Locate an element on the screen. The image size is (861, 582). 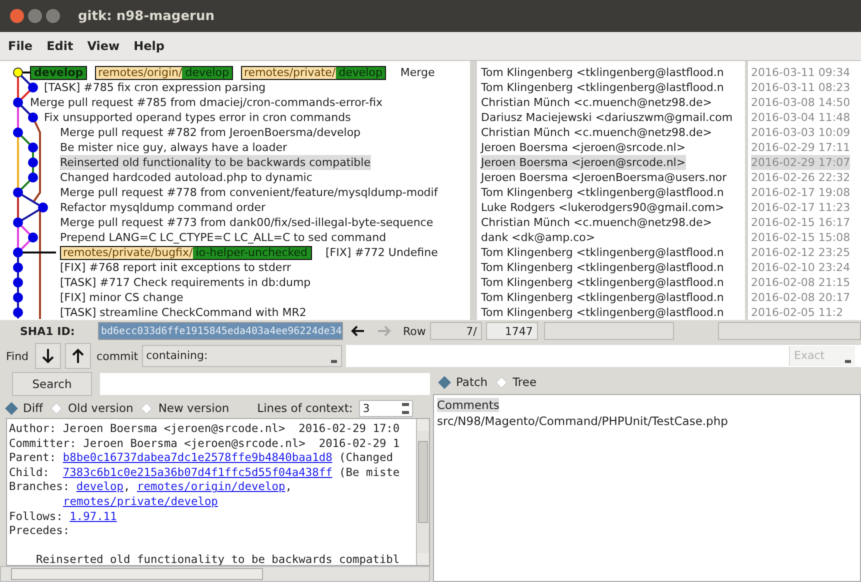
commit-date: 2016-02-29 17:11 is located at coordinates (800, 147).